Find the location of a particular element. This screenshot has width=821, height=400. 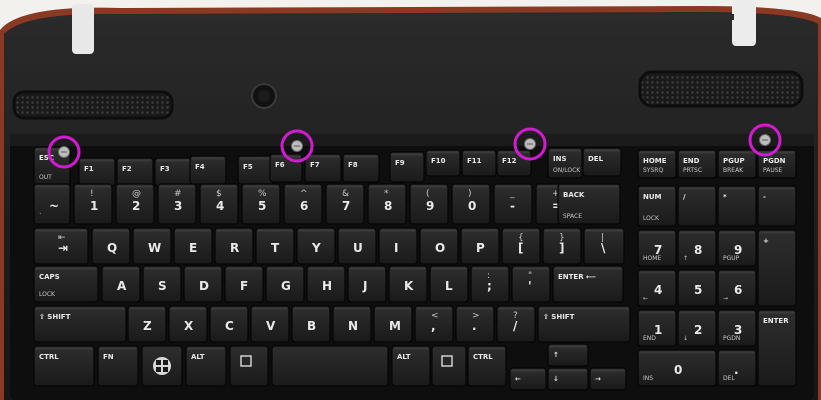

key-p: P is located at coordinates (480, 246).